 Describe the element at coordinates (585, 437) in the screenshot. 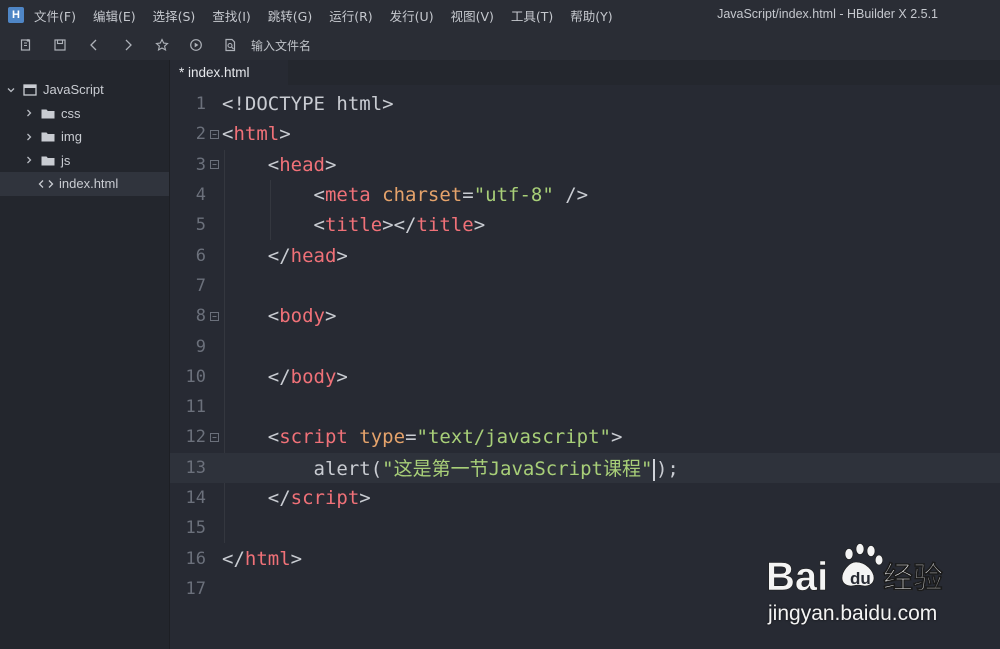

I see `code-line: 12 <script type="text/javascript">` at that location.